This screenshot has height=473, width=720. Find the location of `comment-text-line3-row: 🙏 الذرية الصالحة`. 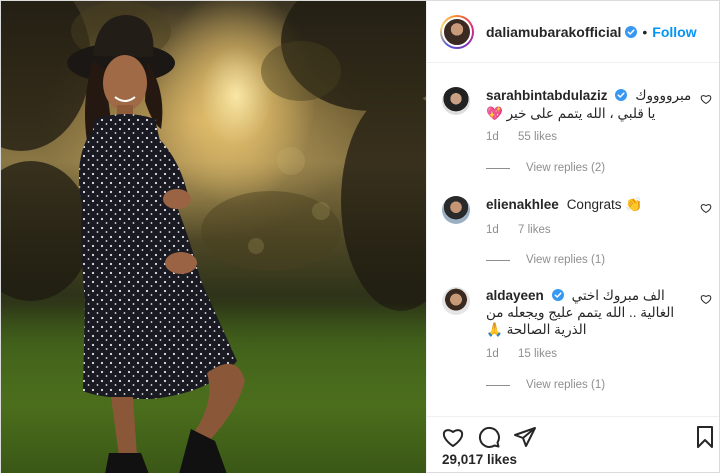

comment-text-line3-row: 🙏 الذرية الصالحة is located at coordinates (593, 329).